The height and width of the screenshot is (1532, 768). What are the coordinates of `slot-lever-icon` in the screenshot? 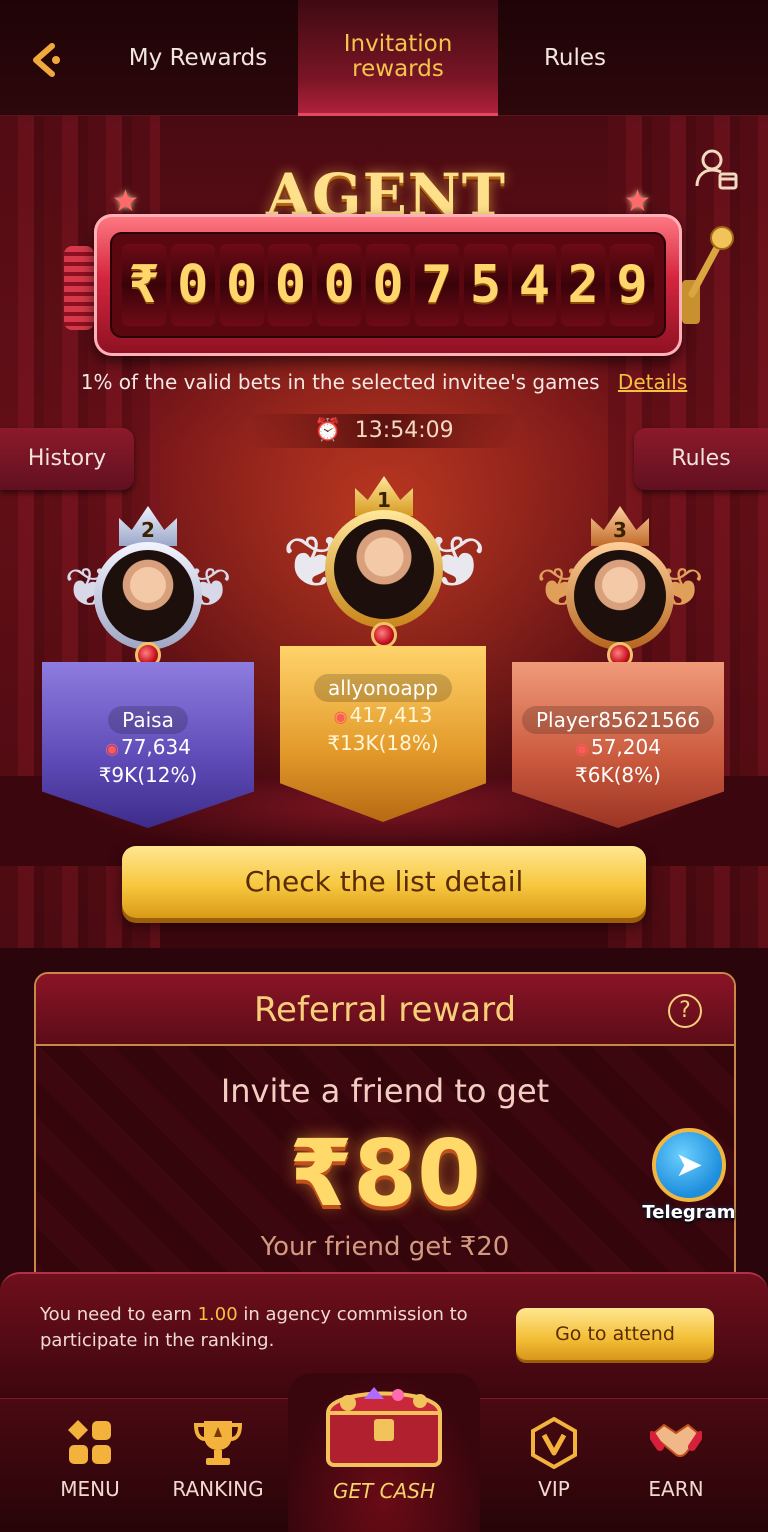 It's located at (708, 275).